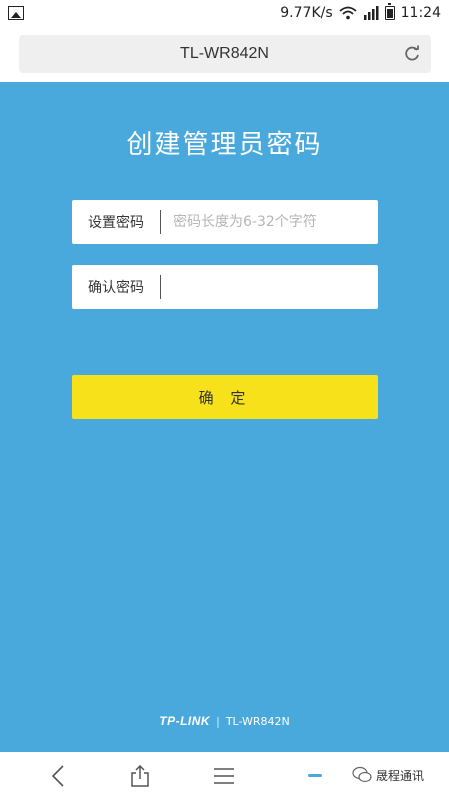 This screenshot has width=449, height=800. I want to click on set-password-field: 设置密码, so click(225, 222).